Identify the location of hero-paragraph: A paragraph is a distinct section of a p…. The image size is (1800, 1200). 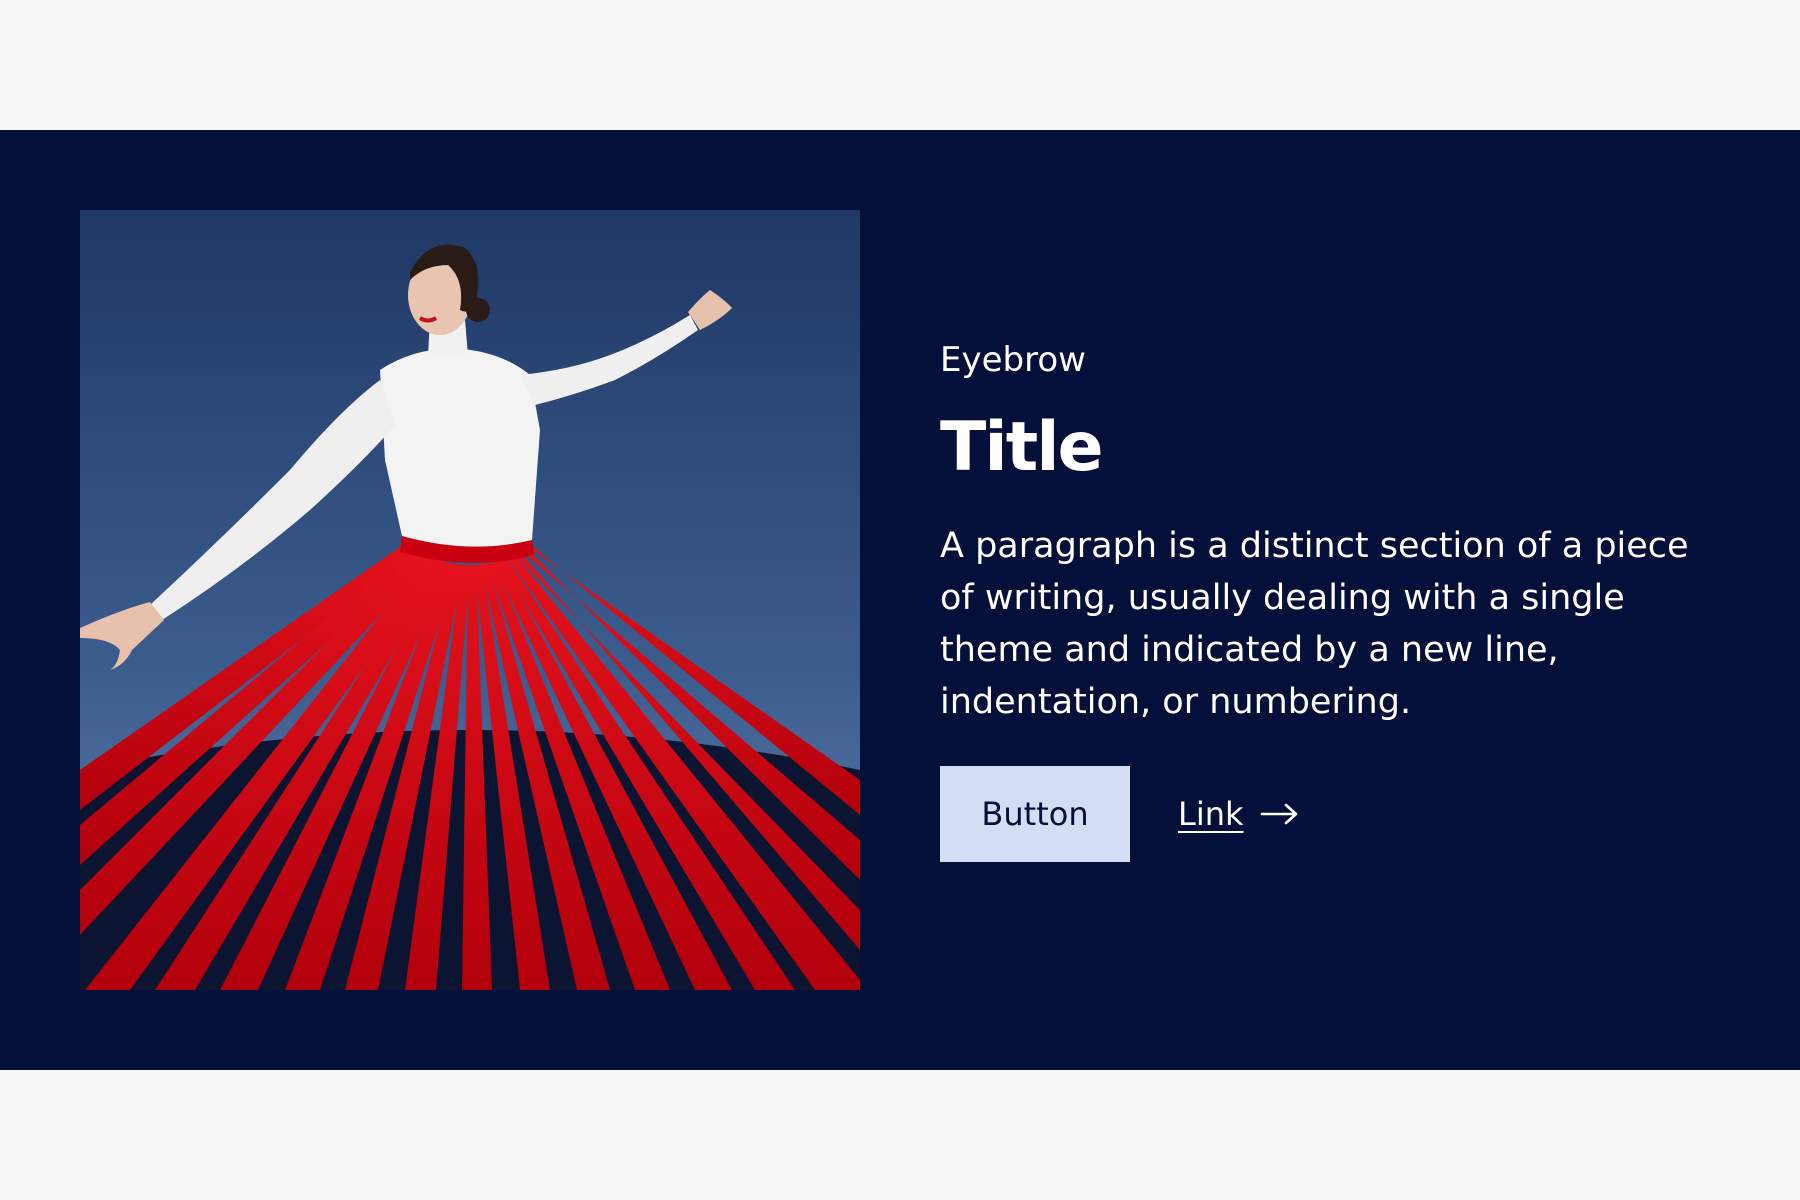
(1314, 624).